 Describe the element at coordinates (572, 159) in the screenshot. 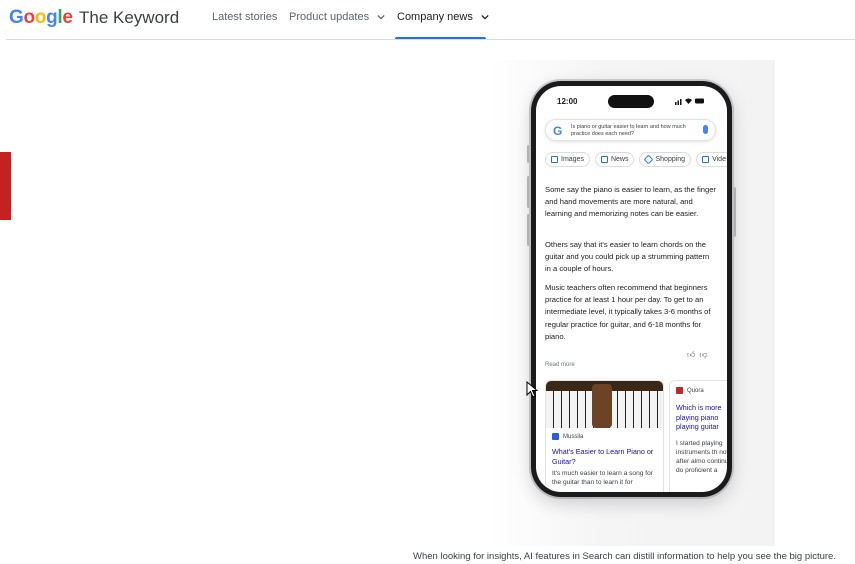

I see `chip-label: Images` at that location.